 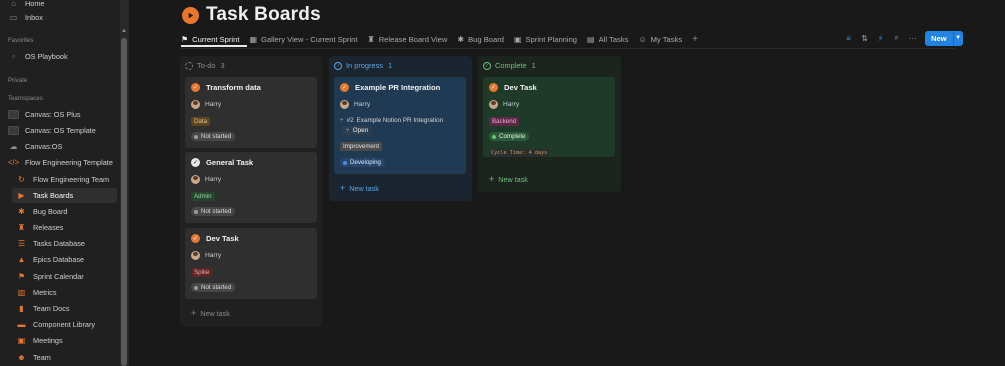 I want to click on sidebar-item-canvas-os-plus: Canvas: OS Plus, so click(x=60, y=114).